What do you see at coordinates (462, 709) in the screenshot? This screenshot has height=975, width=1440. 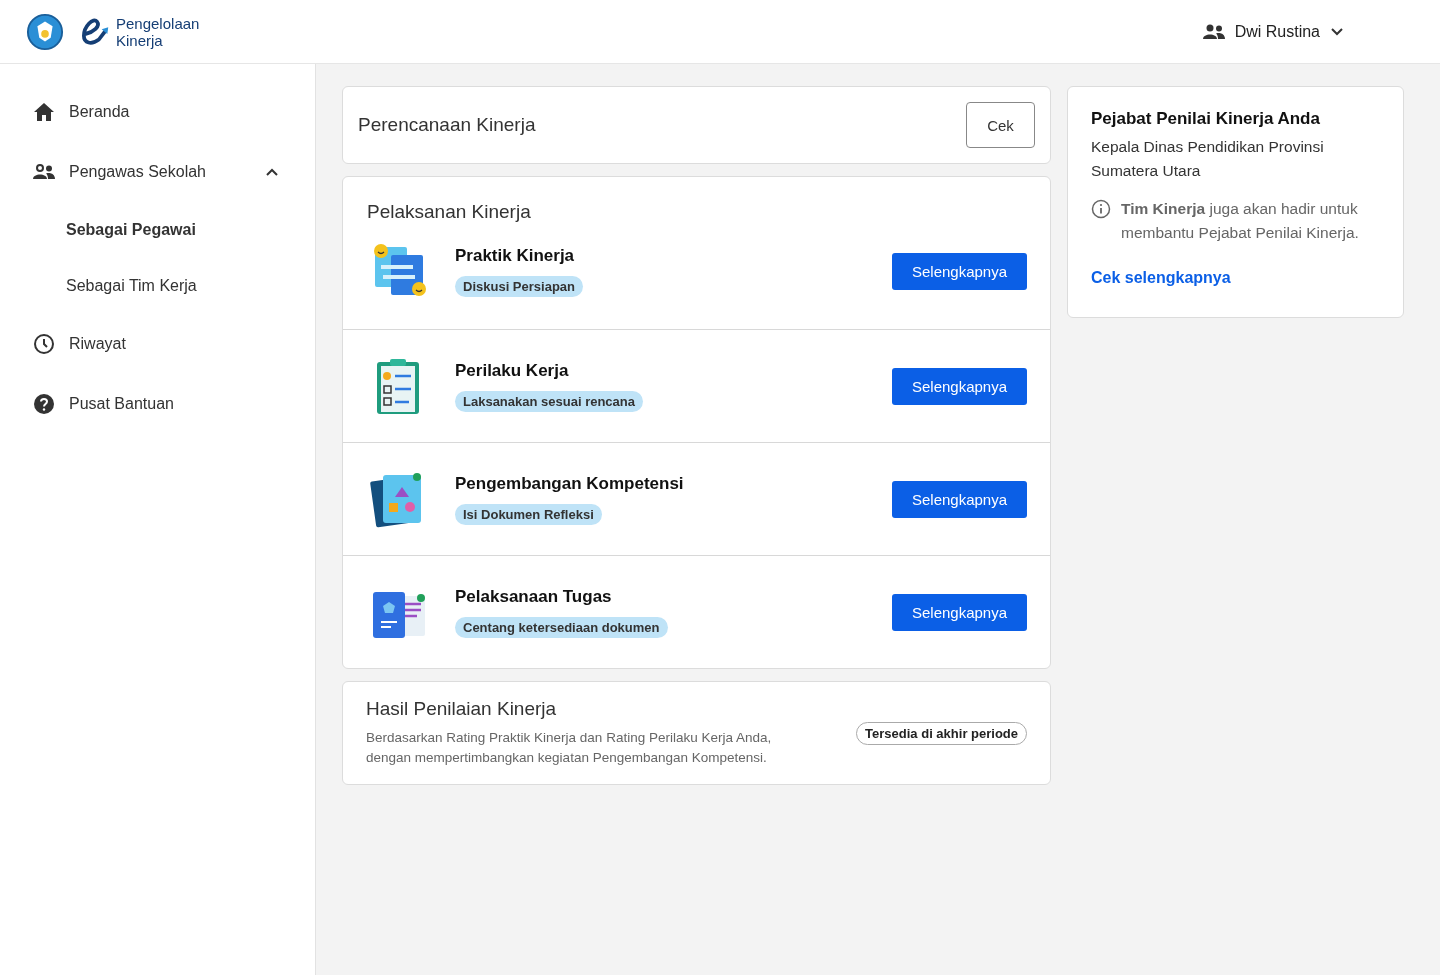 I see `card-title: Hasil Penilaian Kinerja` at bounding box center [462, 709].